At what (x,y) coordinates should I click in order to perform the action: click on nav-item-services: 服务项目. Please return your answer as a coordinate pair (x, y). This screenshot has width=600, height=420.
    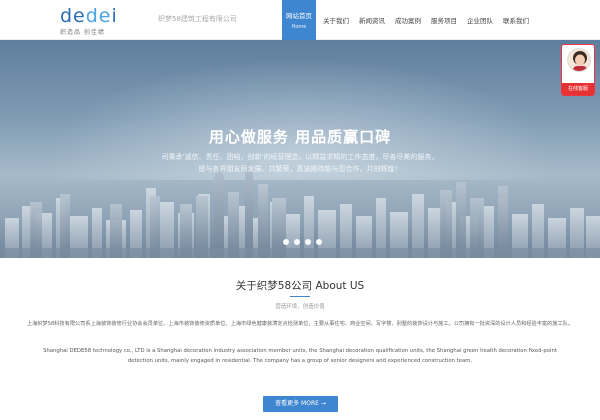
    Looking at the image, I should click on (444, 20).